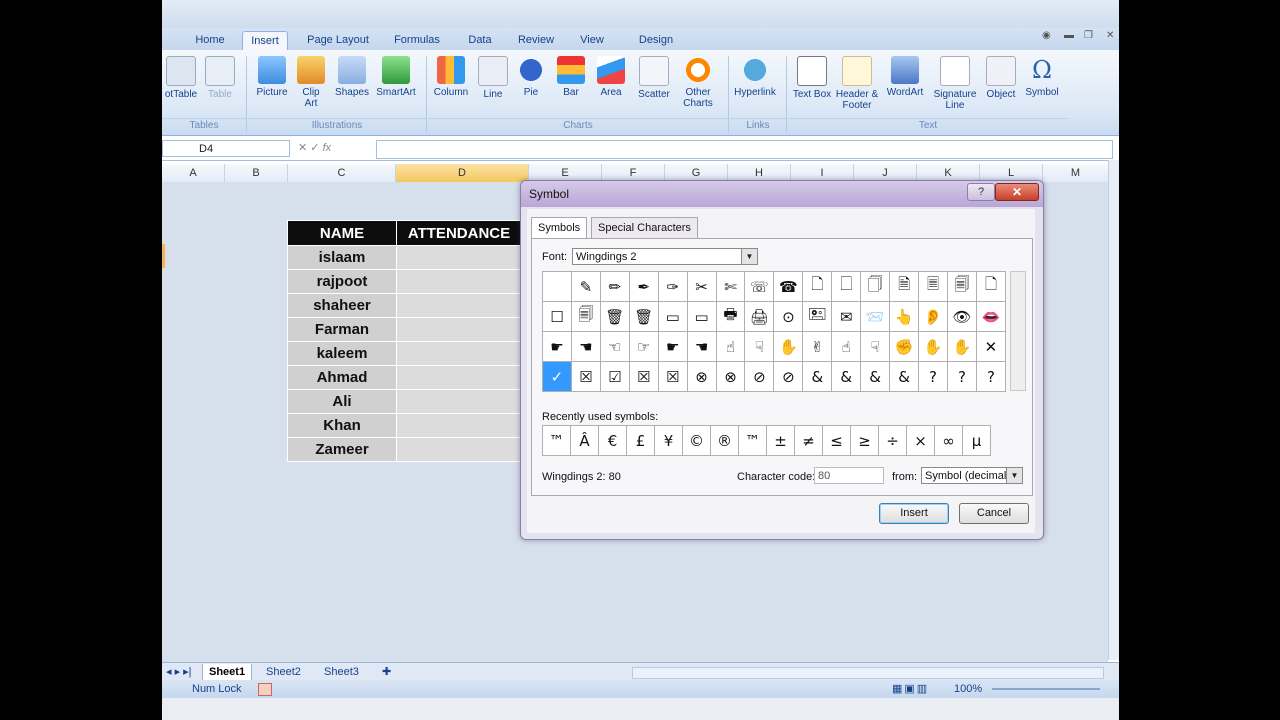 This screenshot has height=720, width=1280. Describe the element at coordinates (904, 316) in the screenshot. I see `symbol-cell: 👆` at that location.